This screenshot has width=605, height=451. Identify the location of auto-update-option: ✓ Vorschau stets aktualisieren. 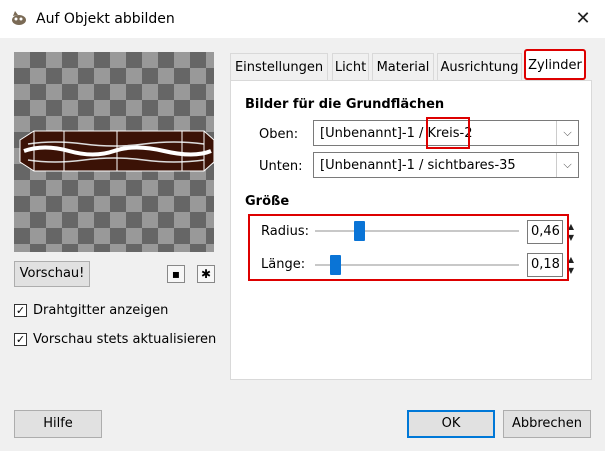
(115, 339).